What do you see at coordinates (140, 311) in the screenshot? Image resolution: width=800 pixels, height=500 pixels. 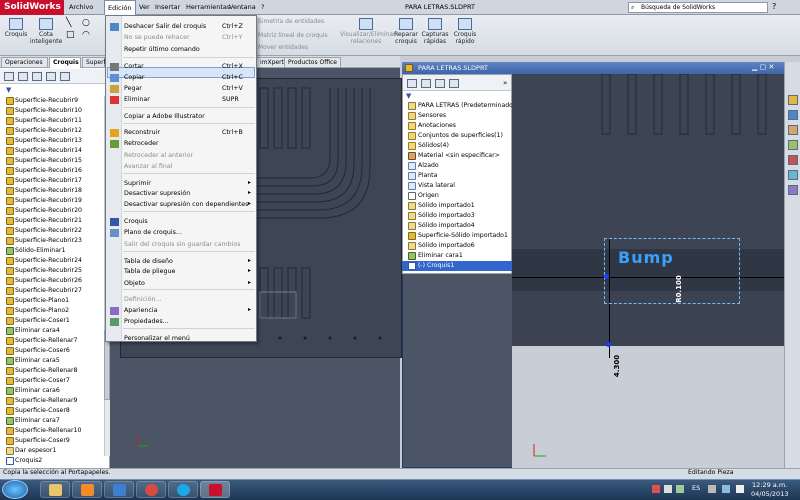 I see `edit-menu-item: Apariencia` at bounding box center [140, 311].